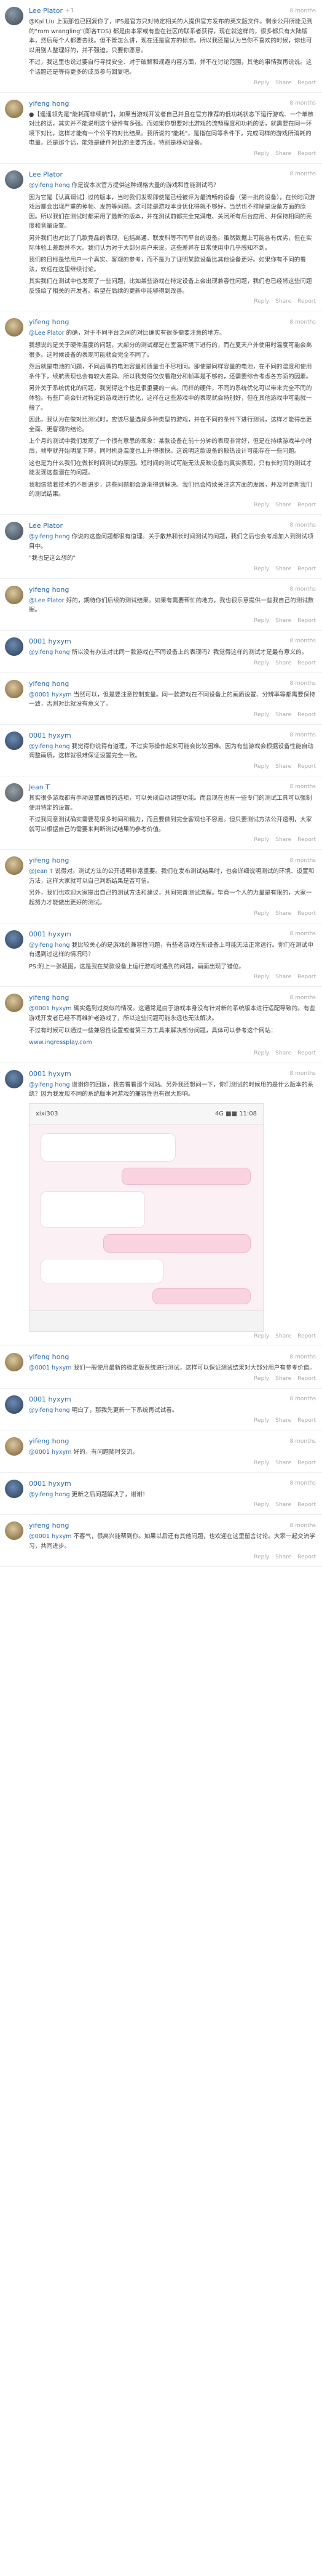 The image size is (322, 2576). What do you see at coordinates (47, 333) in the screenshot?
I see `mention-link: @Lee Plator` at bounding box center [47, 333].